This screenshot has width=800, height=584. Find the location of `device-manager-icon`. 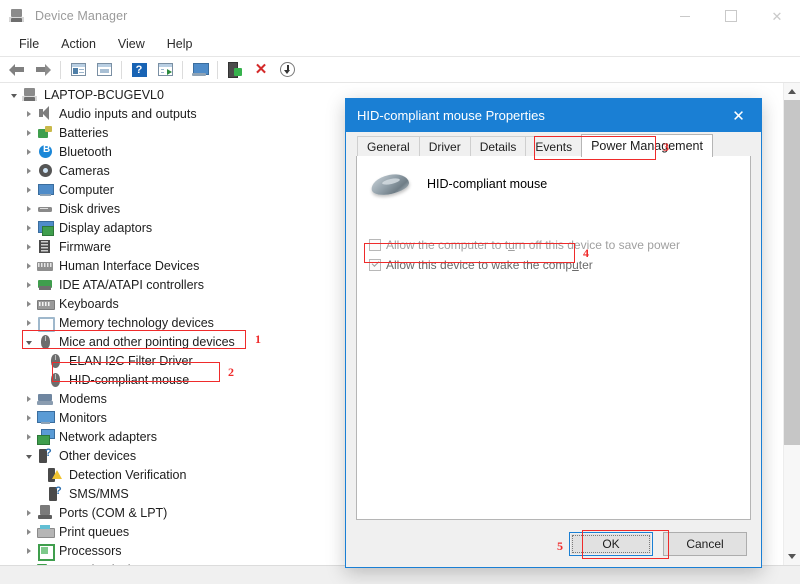

device-manager-icon is located at coordinates (17, 16).